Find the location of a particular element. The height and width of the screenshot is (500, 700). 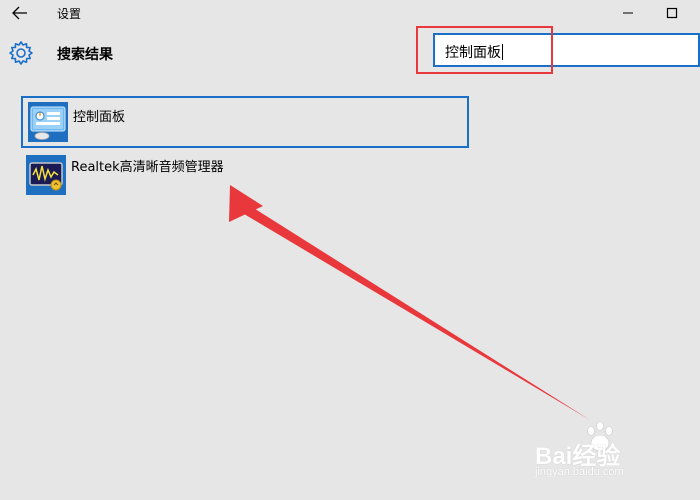

baidu-watermark: Bai经验 jingyan.baidu.com is located at coordinates (615, 450).